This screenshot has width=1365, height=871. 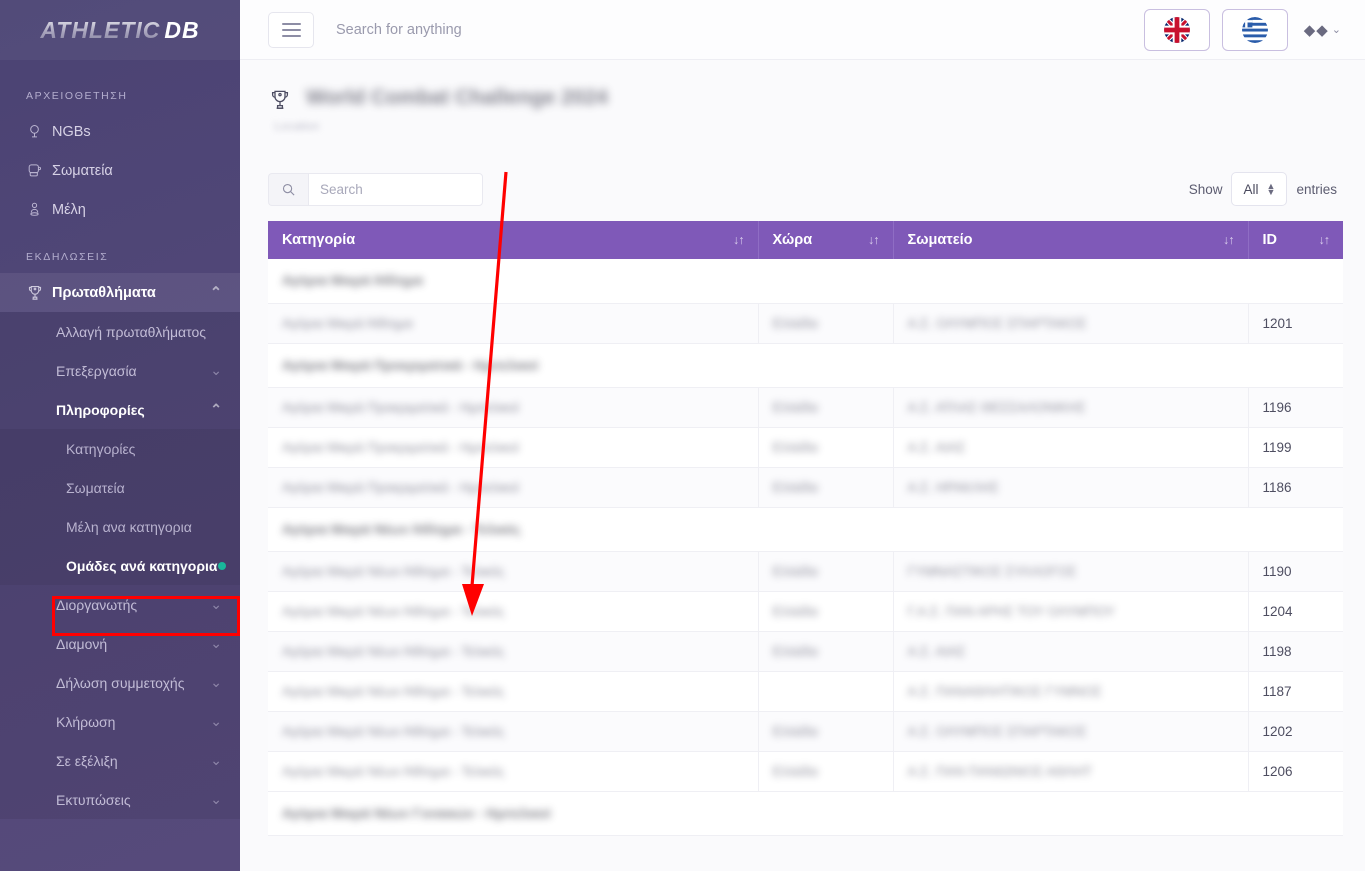 What do you see at coordinates (129, 526) in the screenshot?
I see `sidebar-subitem-label: Μέλη ανα κατηγορια` at bounding box center [129, 526].